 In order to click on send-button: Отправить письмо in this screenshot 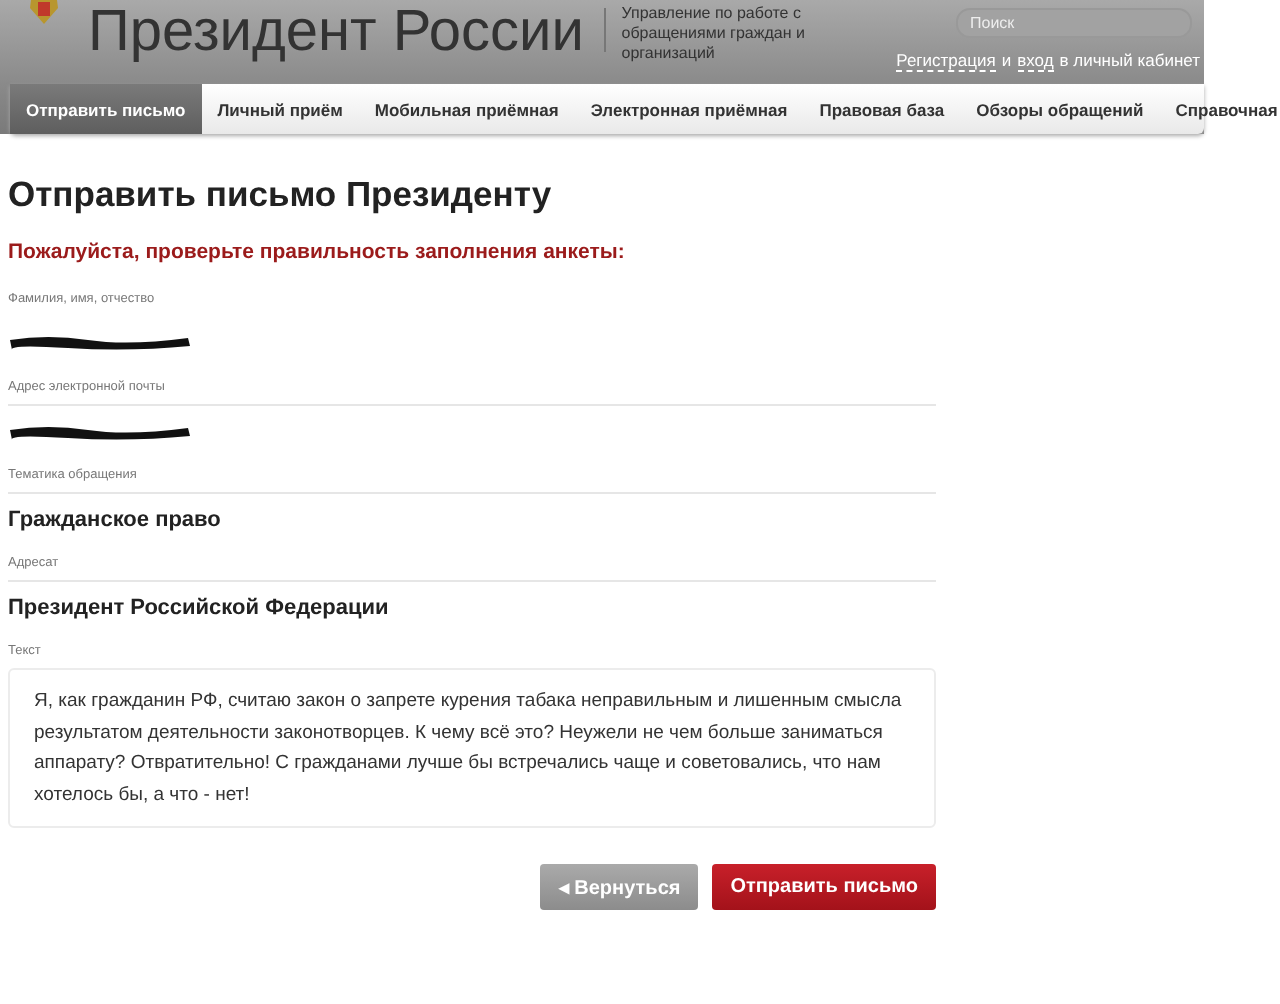, I will do `click(824, 887)`.